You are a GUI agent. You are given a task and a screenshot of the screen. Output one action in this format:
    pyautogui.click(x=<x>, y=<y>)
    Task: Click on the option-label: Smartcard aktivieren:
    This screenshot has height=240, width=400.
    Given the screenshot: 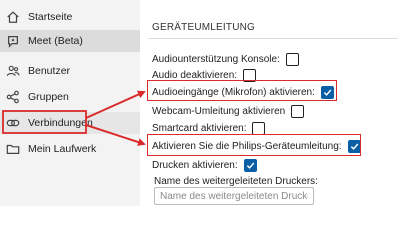 What is the action you would take?
    pyautogui.click(x=199, y=128)
    